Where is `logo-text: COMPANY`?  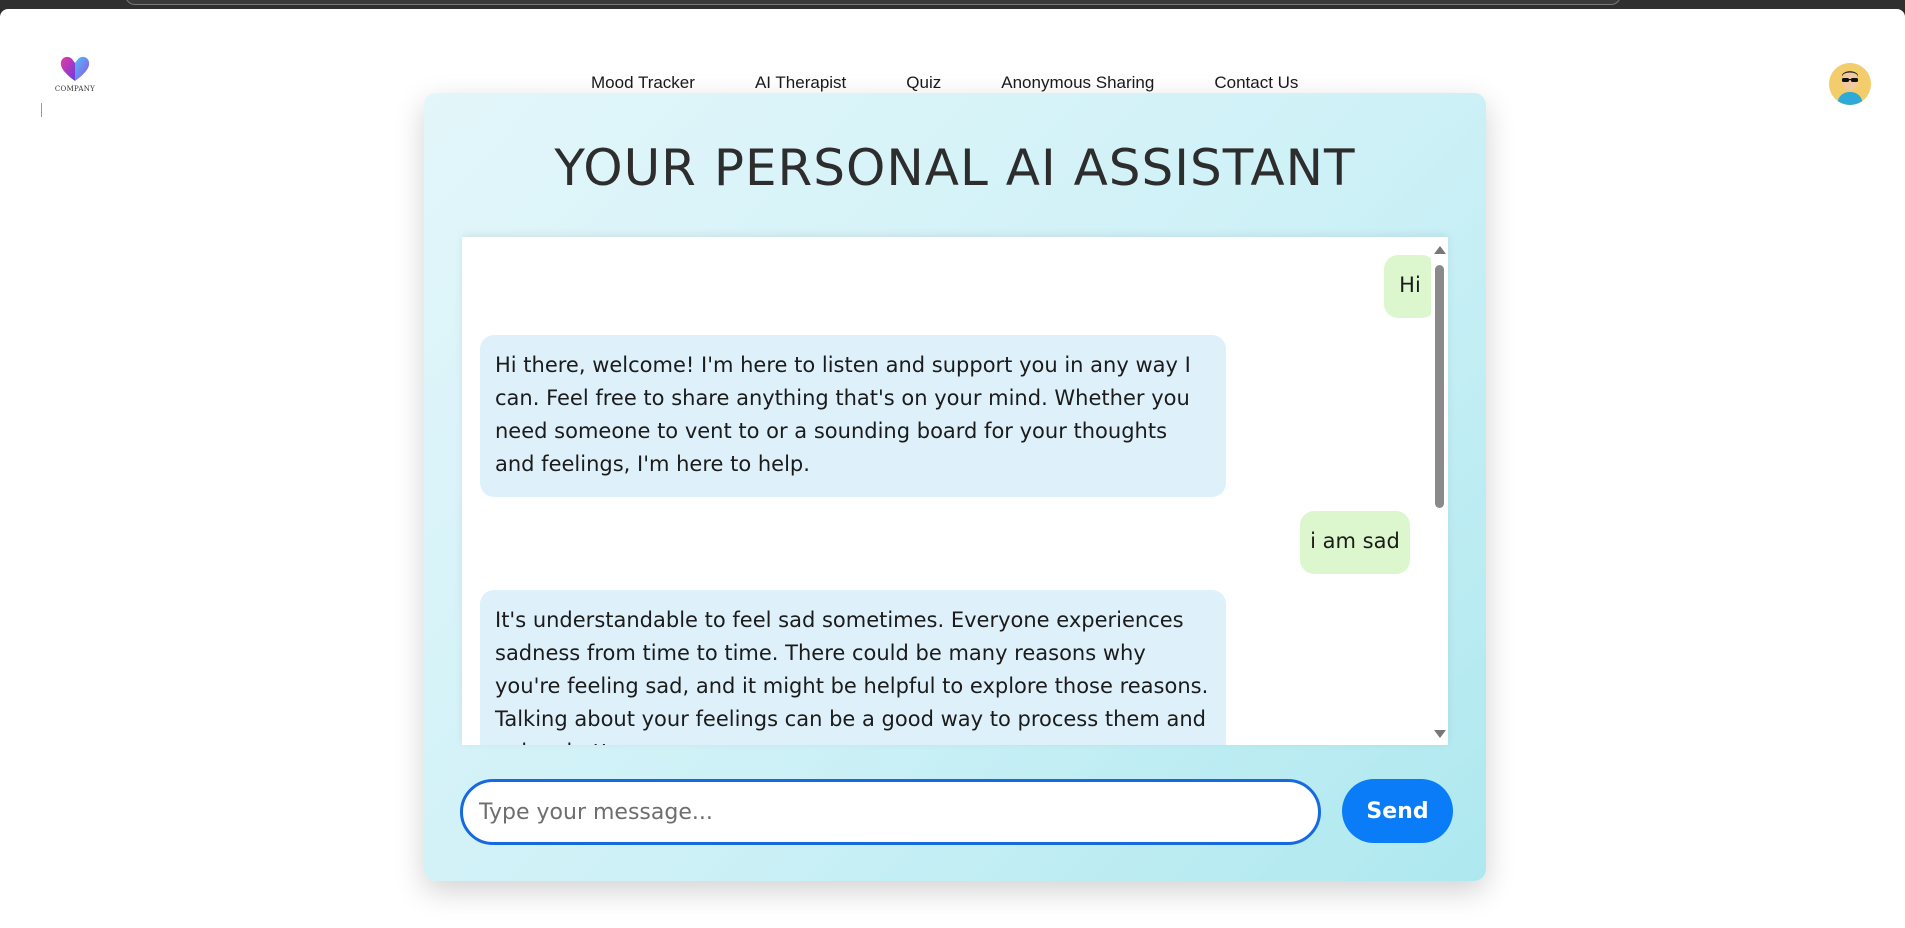
logo-text: COMPANY is located at coordinates (75, 89).